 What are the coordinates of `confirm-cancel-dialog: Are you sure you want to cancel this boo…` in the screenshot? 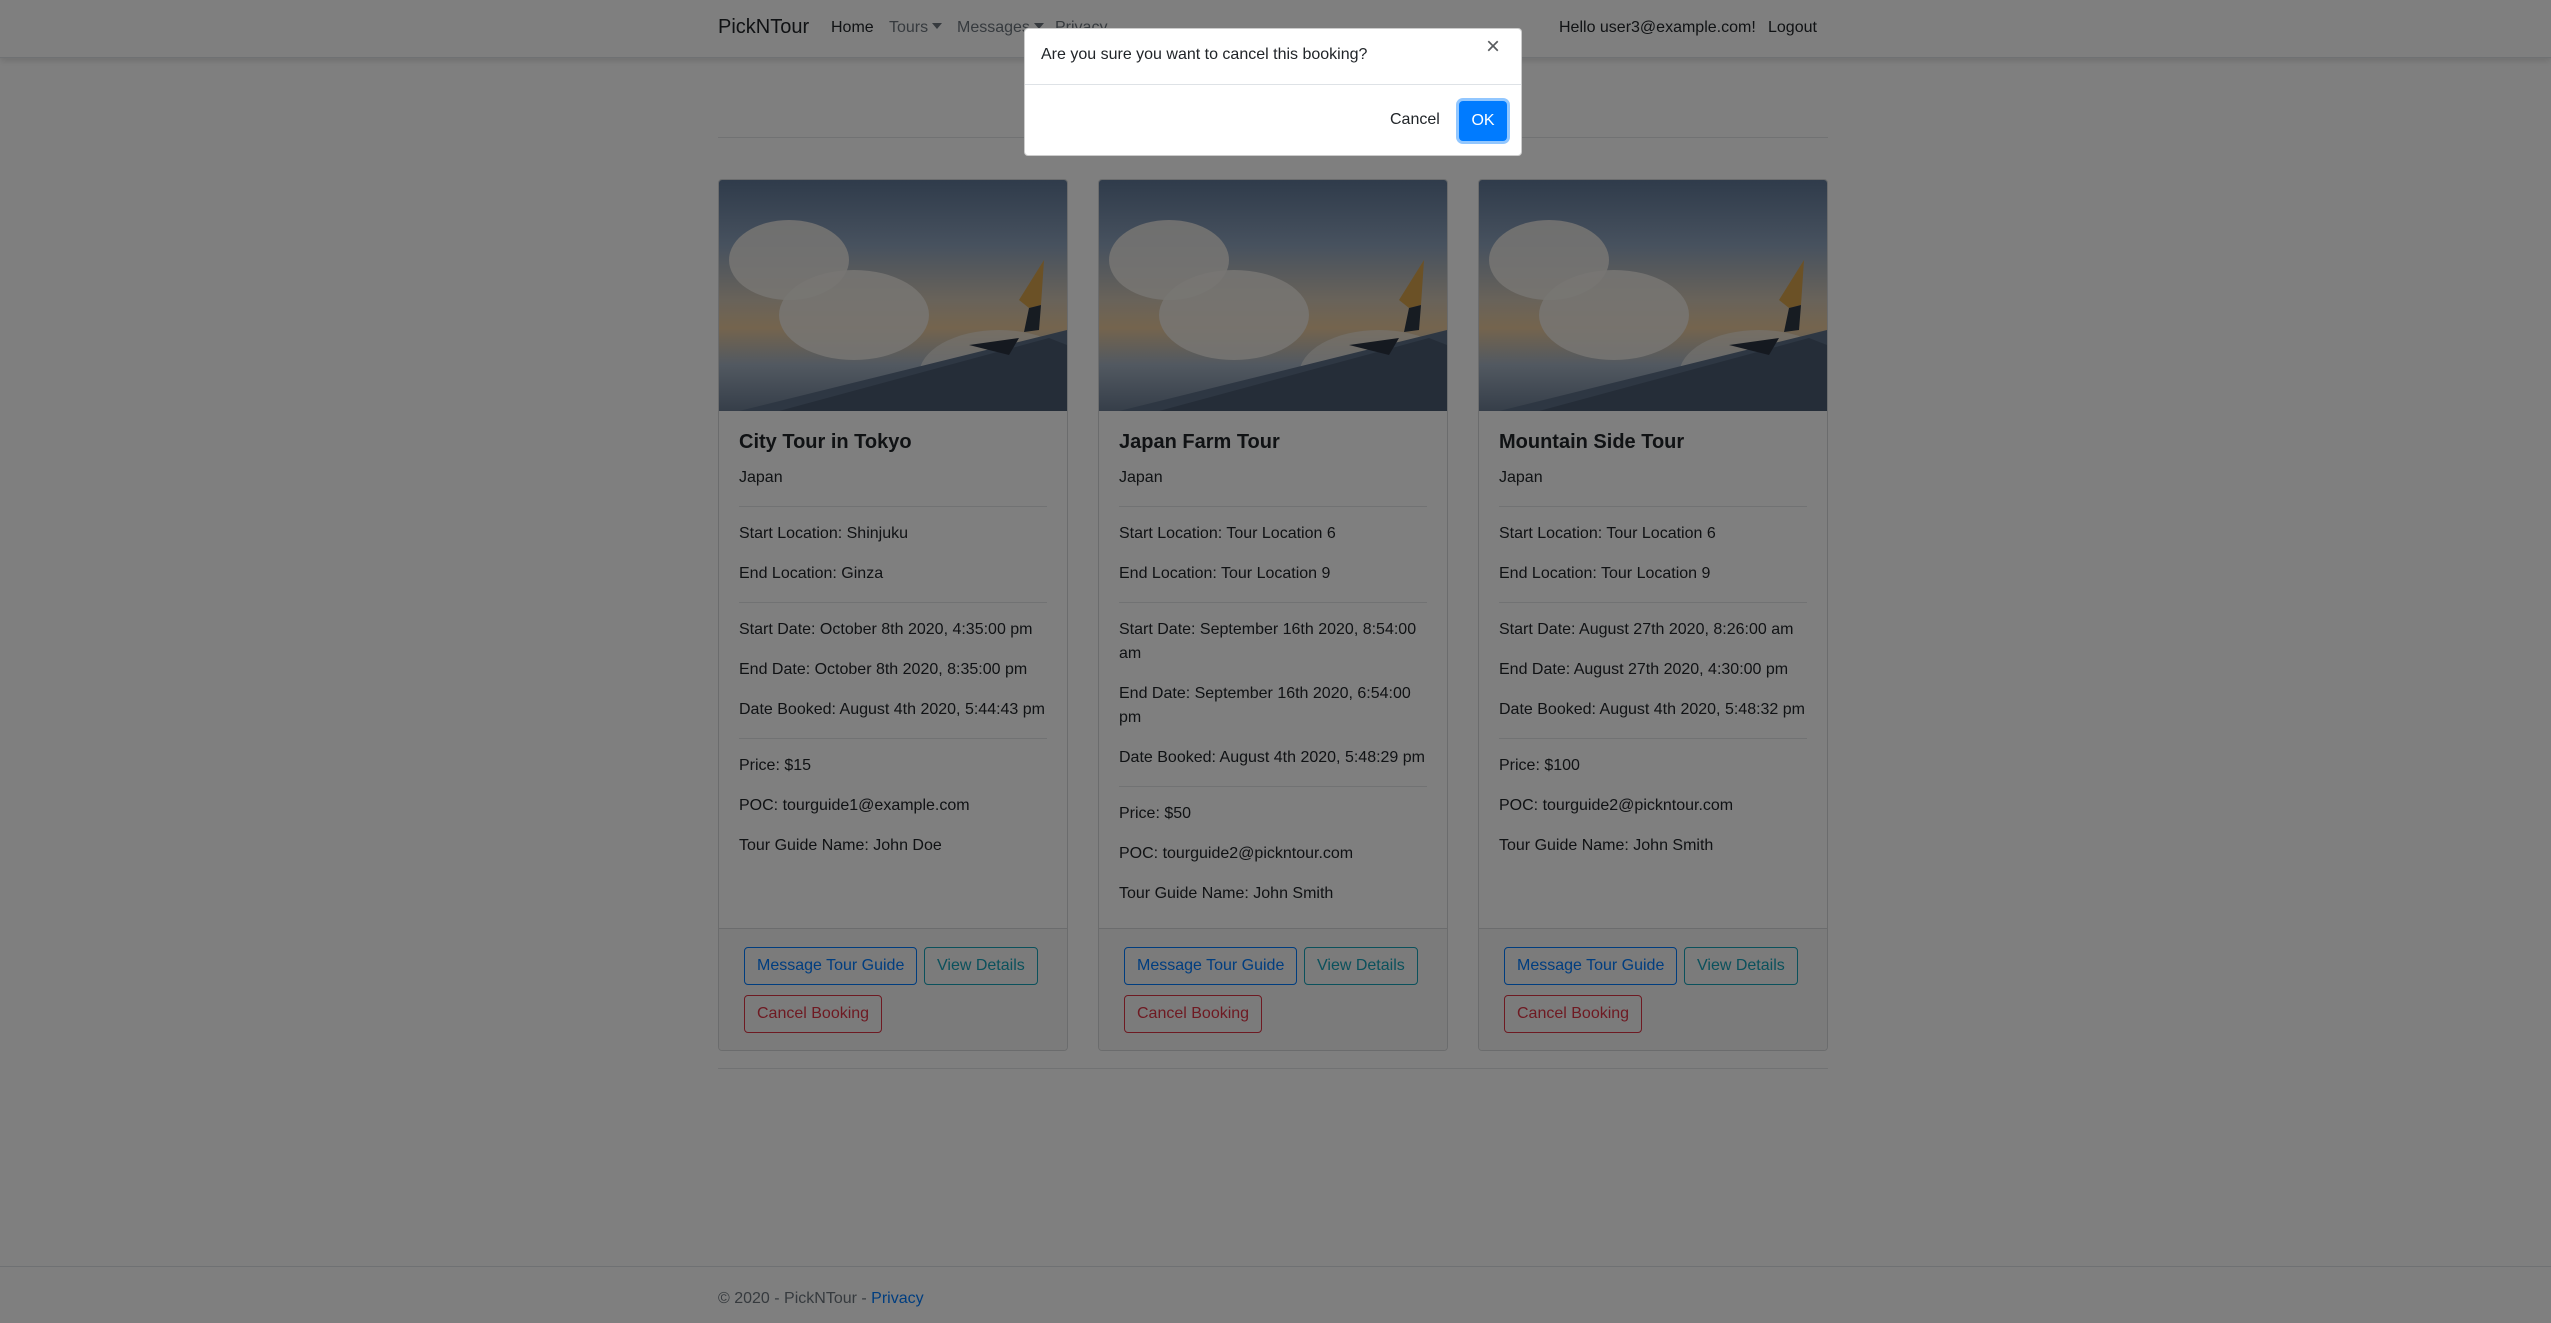 It's located at (1273, 92).